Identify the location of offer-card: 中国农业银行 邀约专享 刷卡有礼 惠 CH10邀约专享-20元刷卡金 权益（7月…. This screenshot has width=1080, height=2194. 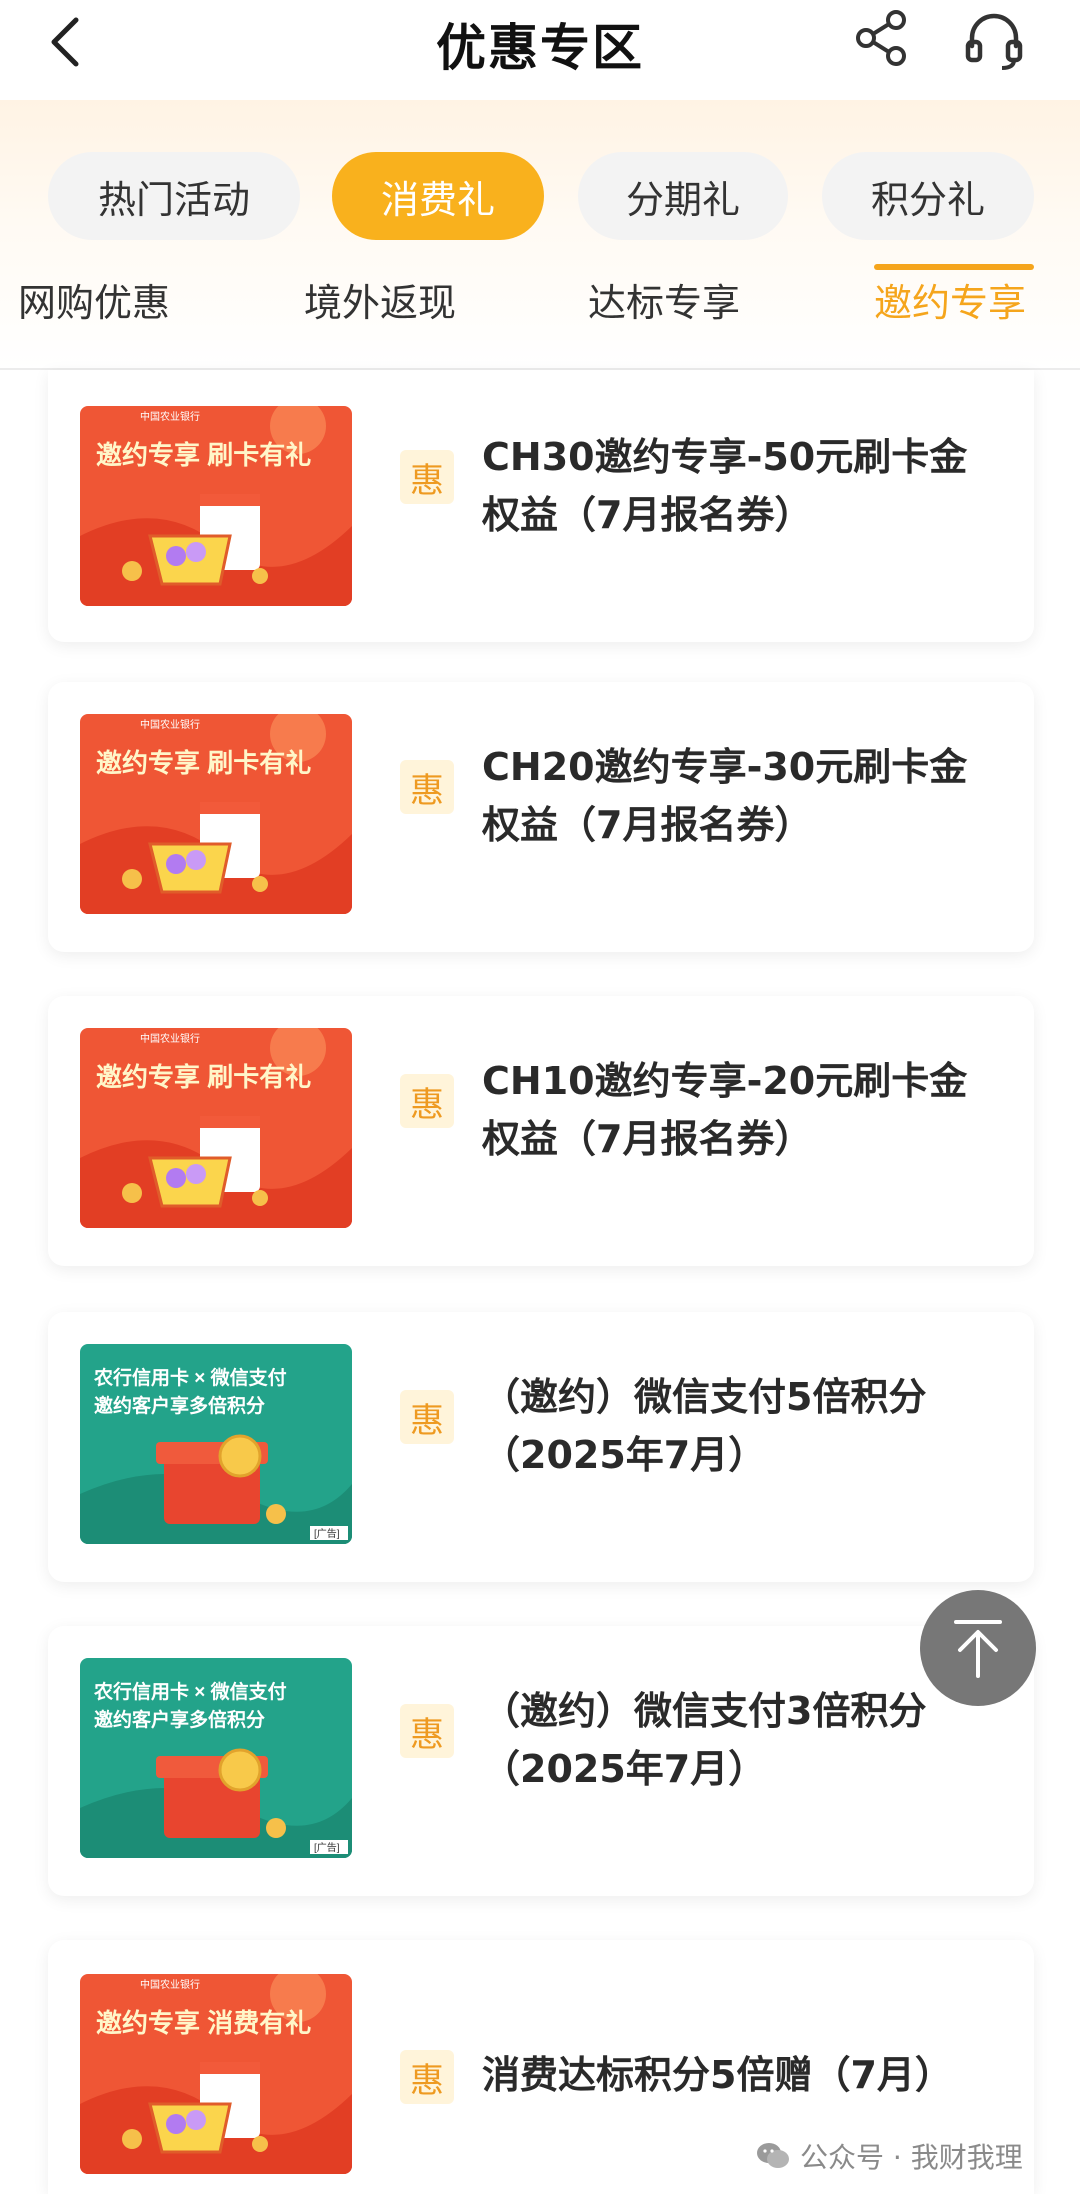
(541, 1131).